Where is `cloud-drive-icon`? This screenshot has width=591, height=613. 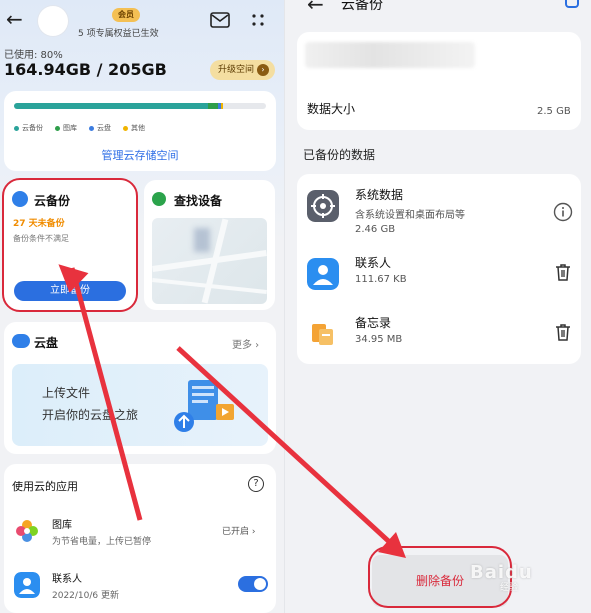
cloud-drive-icon is located at coordinates (21, 341).